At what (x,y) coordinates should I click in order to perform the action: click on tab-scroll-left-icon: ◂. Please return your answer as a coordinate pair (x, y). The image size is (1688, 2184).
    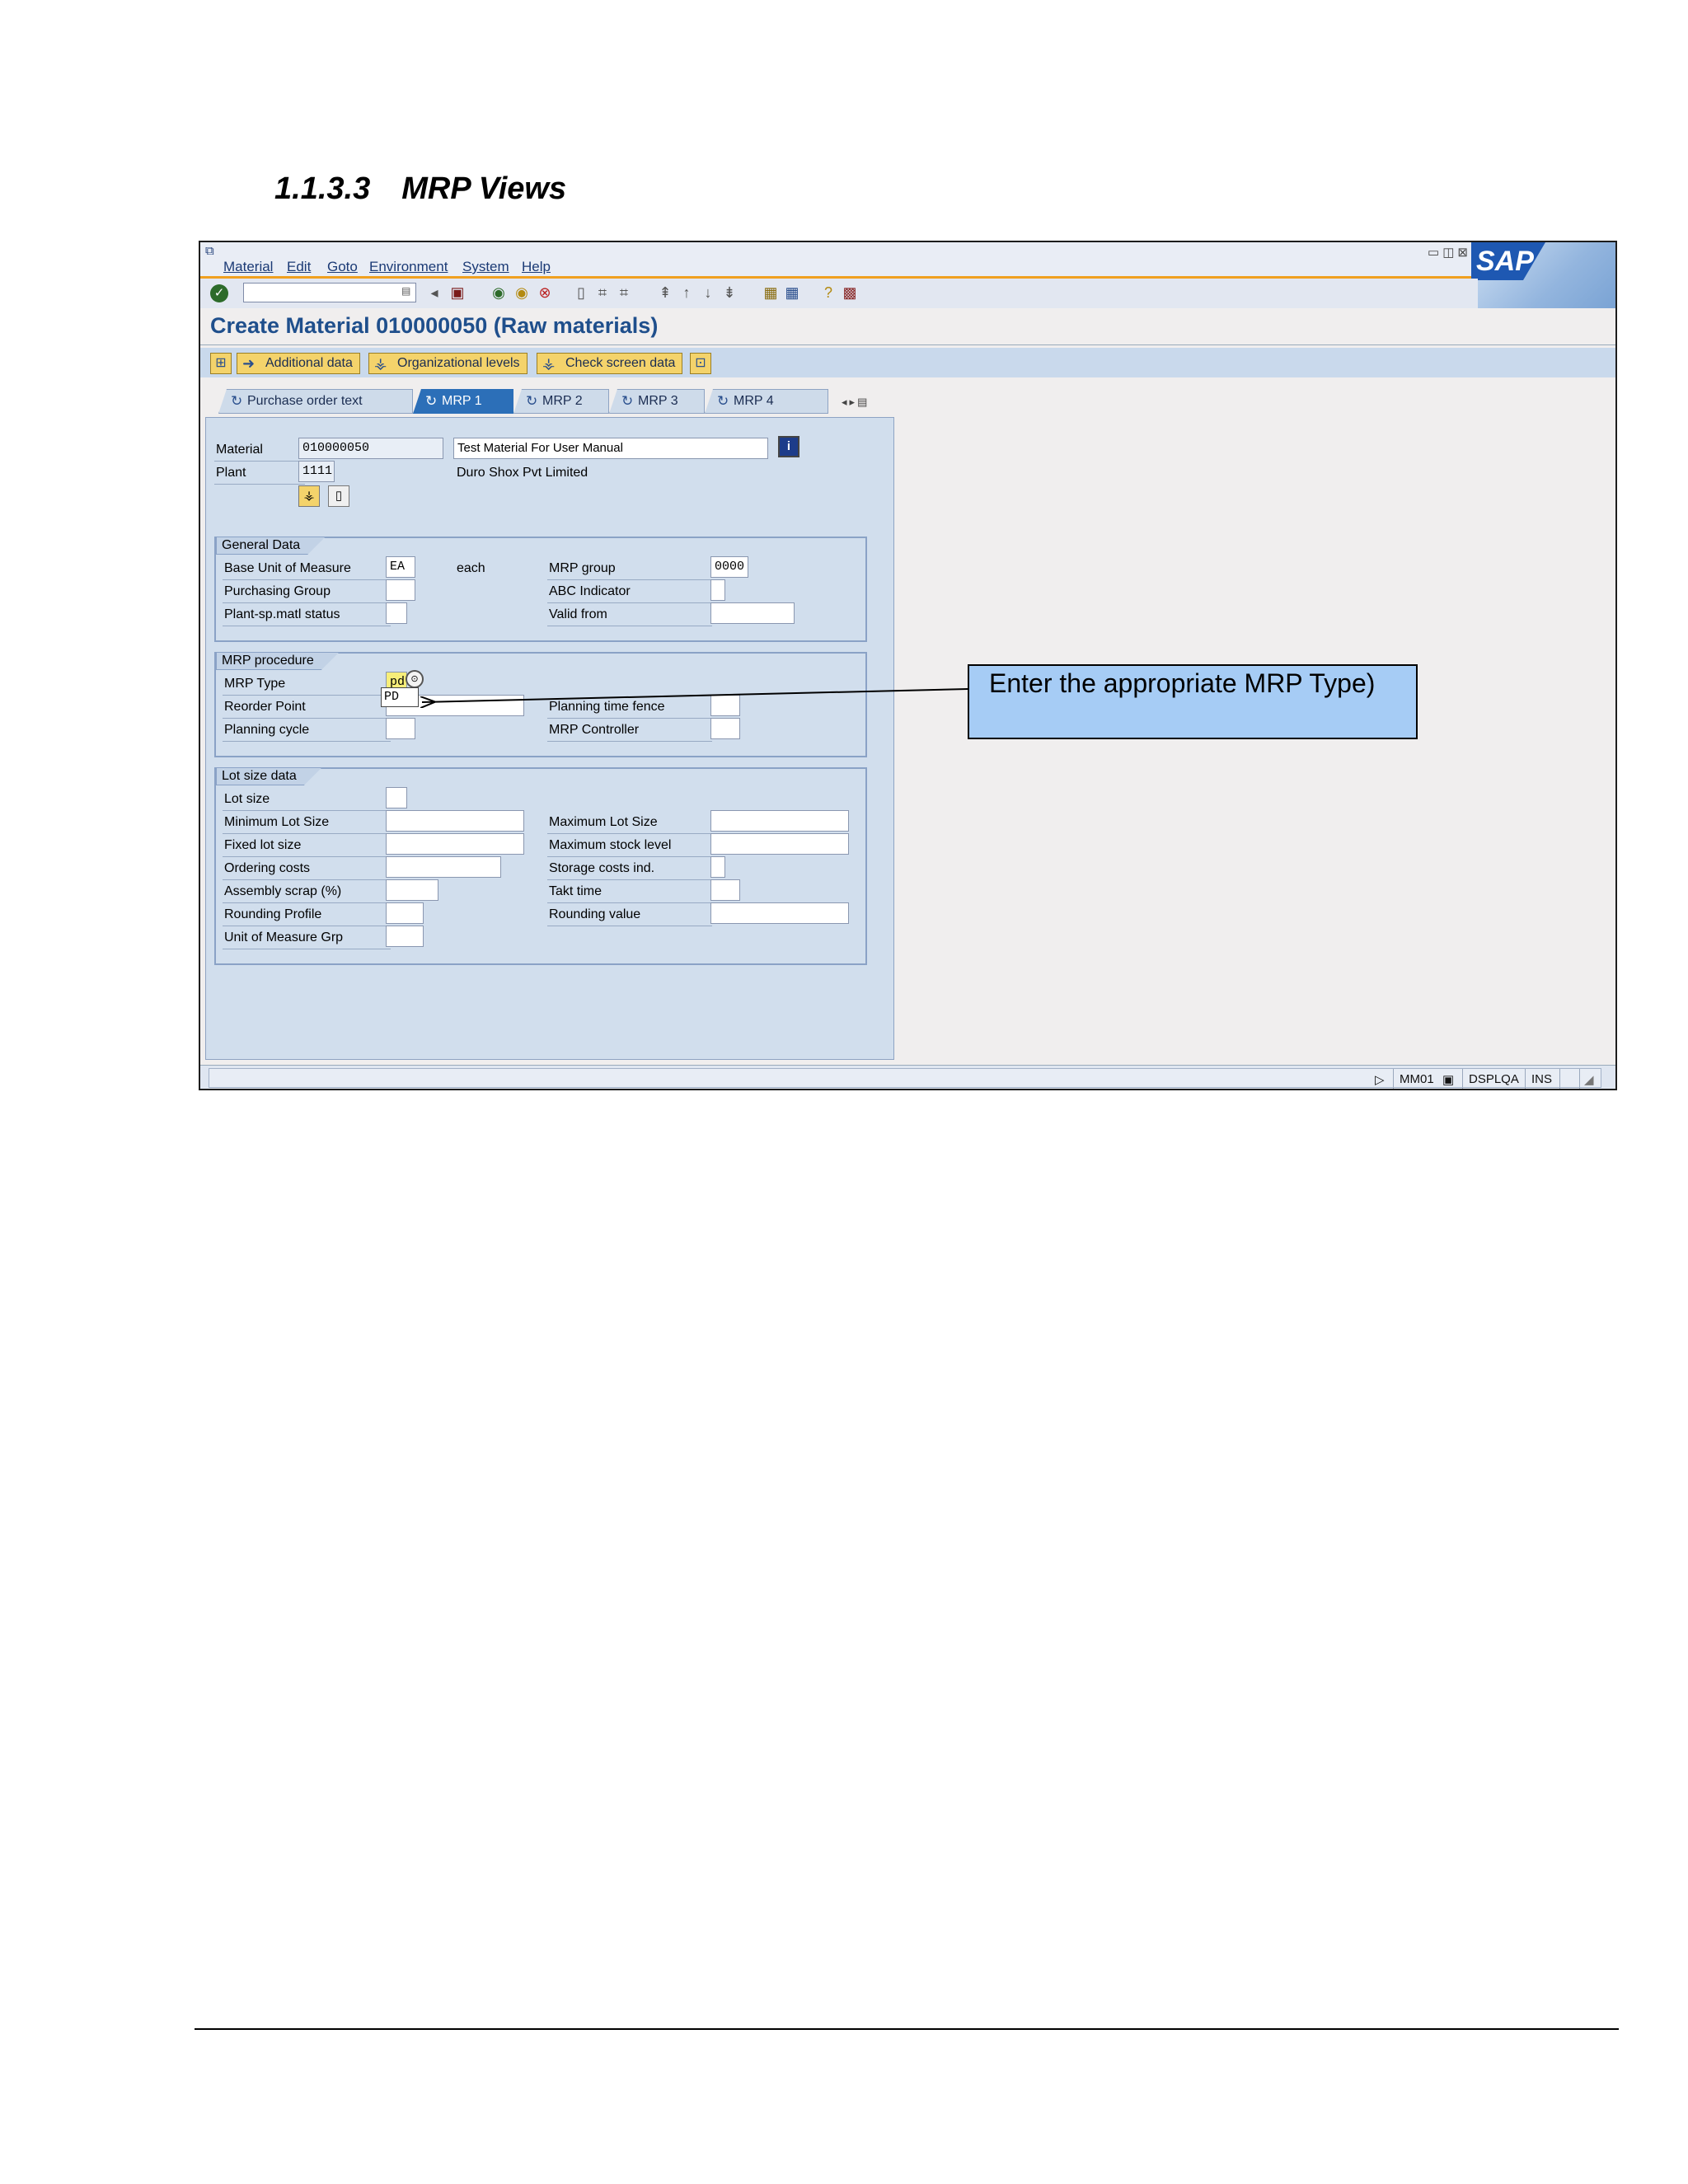
    Looking at the image, I should click on (846, 402).